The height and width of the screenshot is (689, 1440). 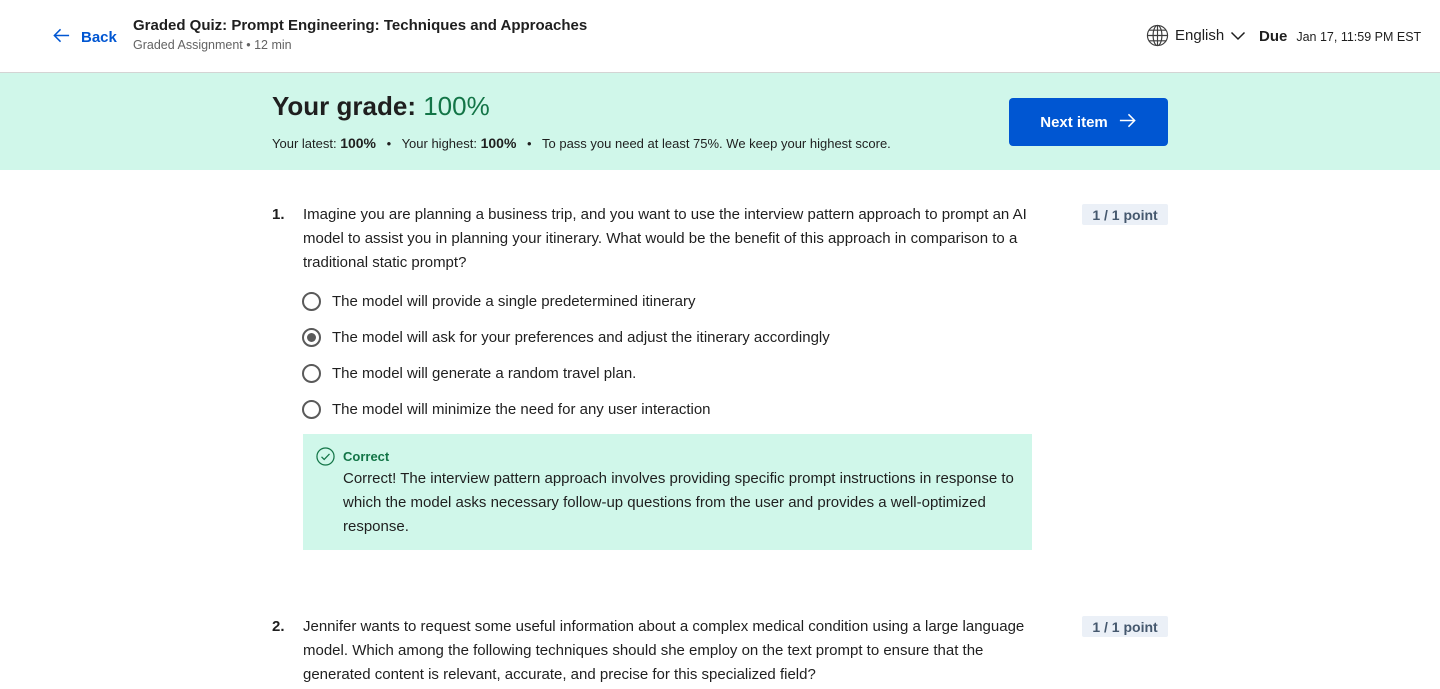 I want to click on arrow-right-icon, so click(x=1127, y=122).